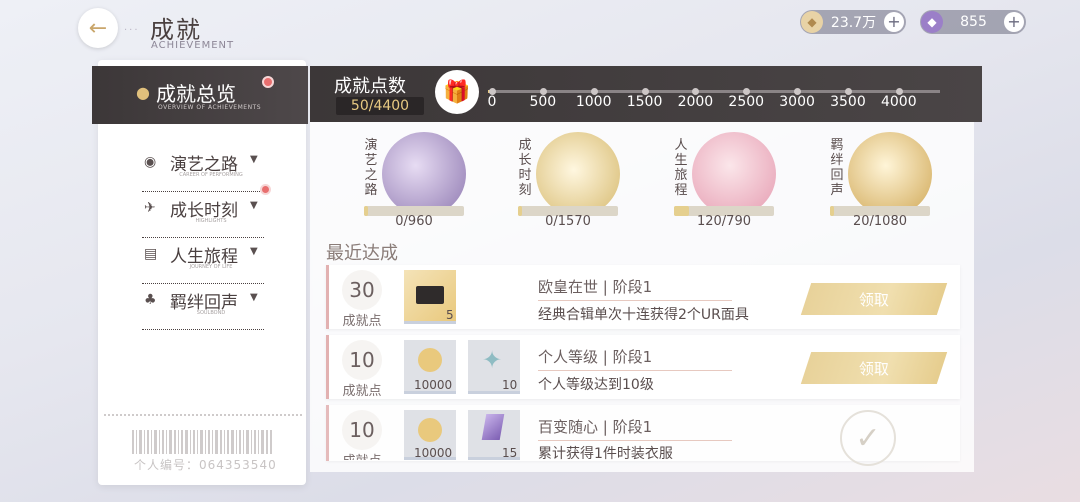 The image size is (1080, 502). I want to click on document-icon: ▤, so click(151, 254).